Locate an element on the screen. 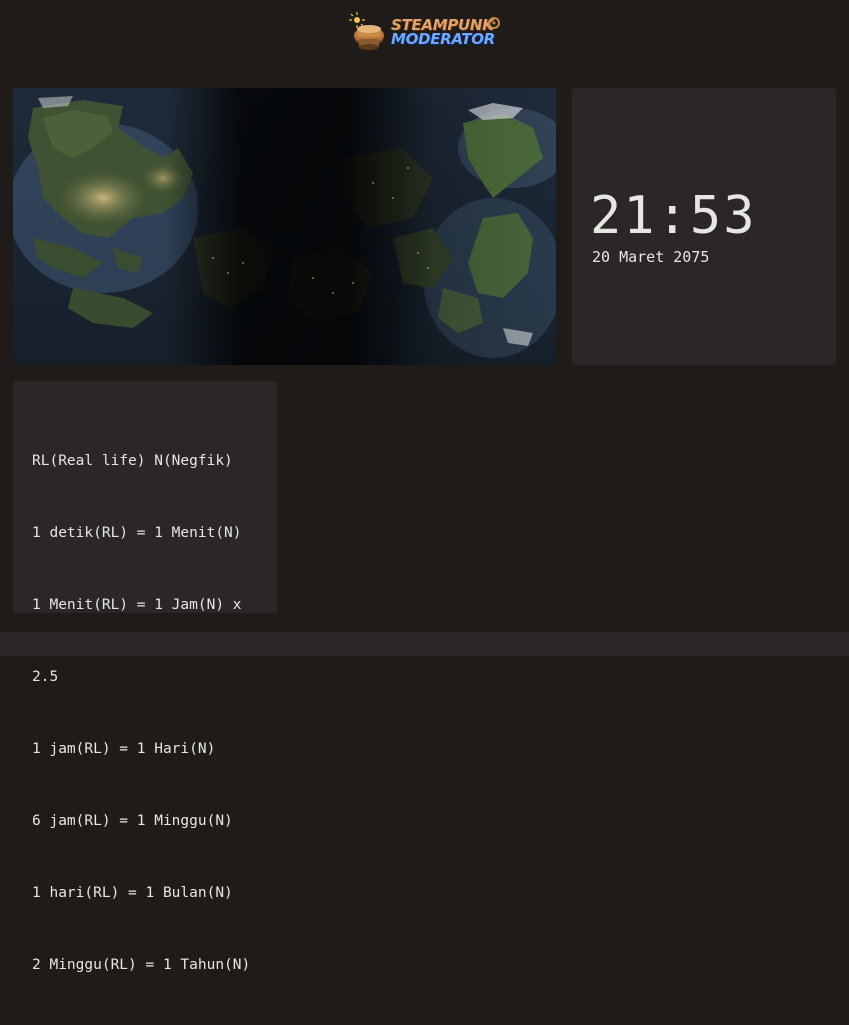  conversion-line: RL(Real life) N(Negfik) is located at coordinates (132, 461).